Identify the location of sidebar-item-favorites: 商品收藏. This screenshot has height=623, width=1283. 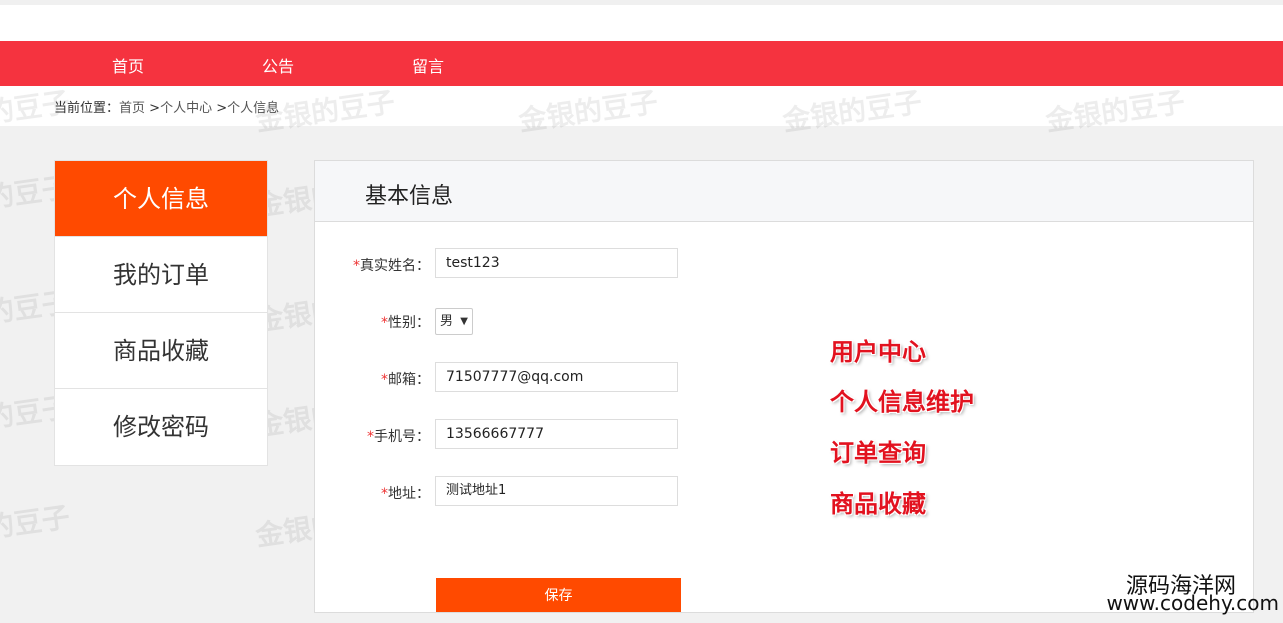
(161, 351).